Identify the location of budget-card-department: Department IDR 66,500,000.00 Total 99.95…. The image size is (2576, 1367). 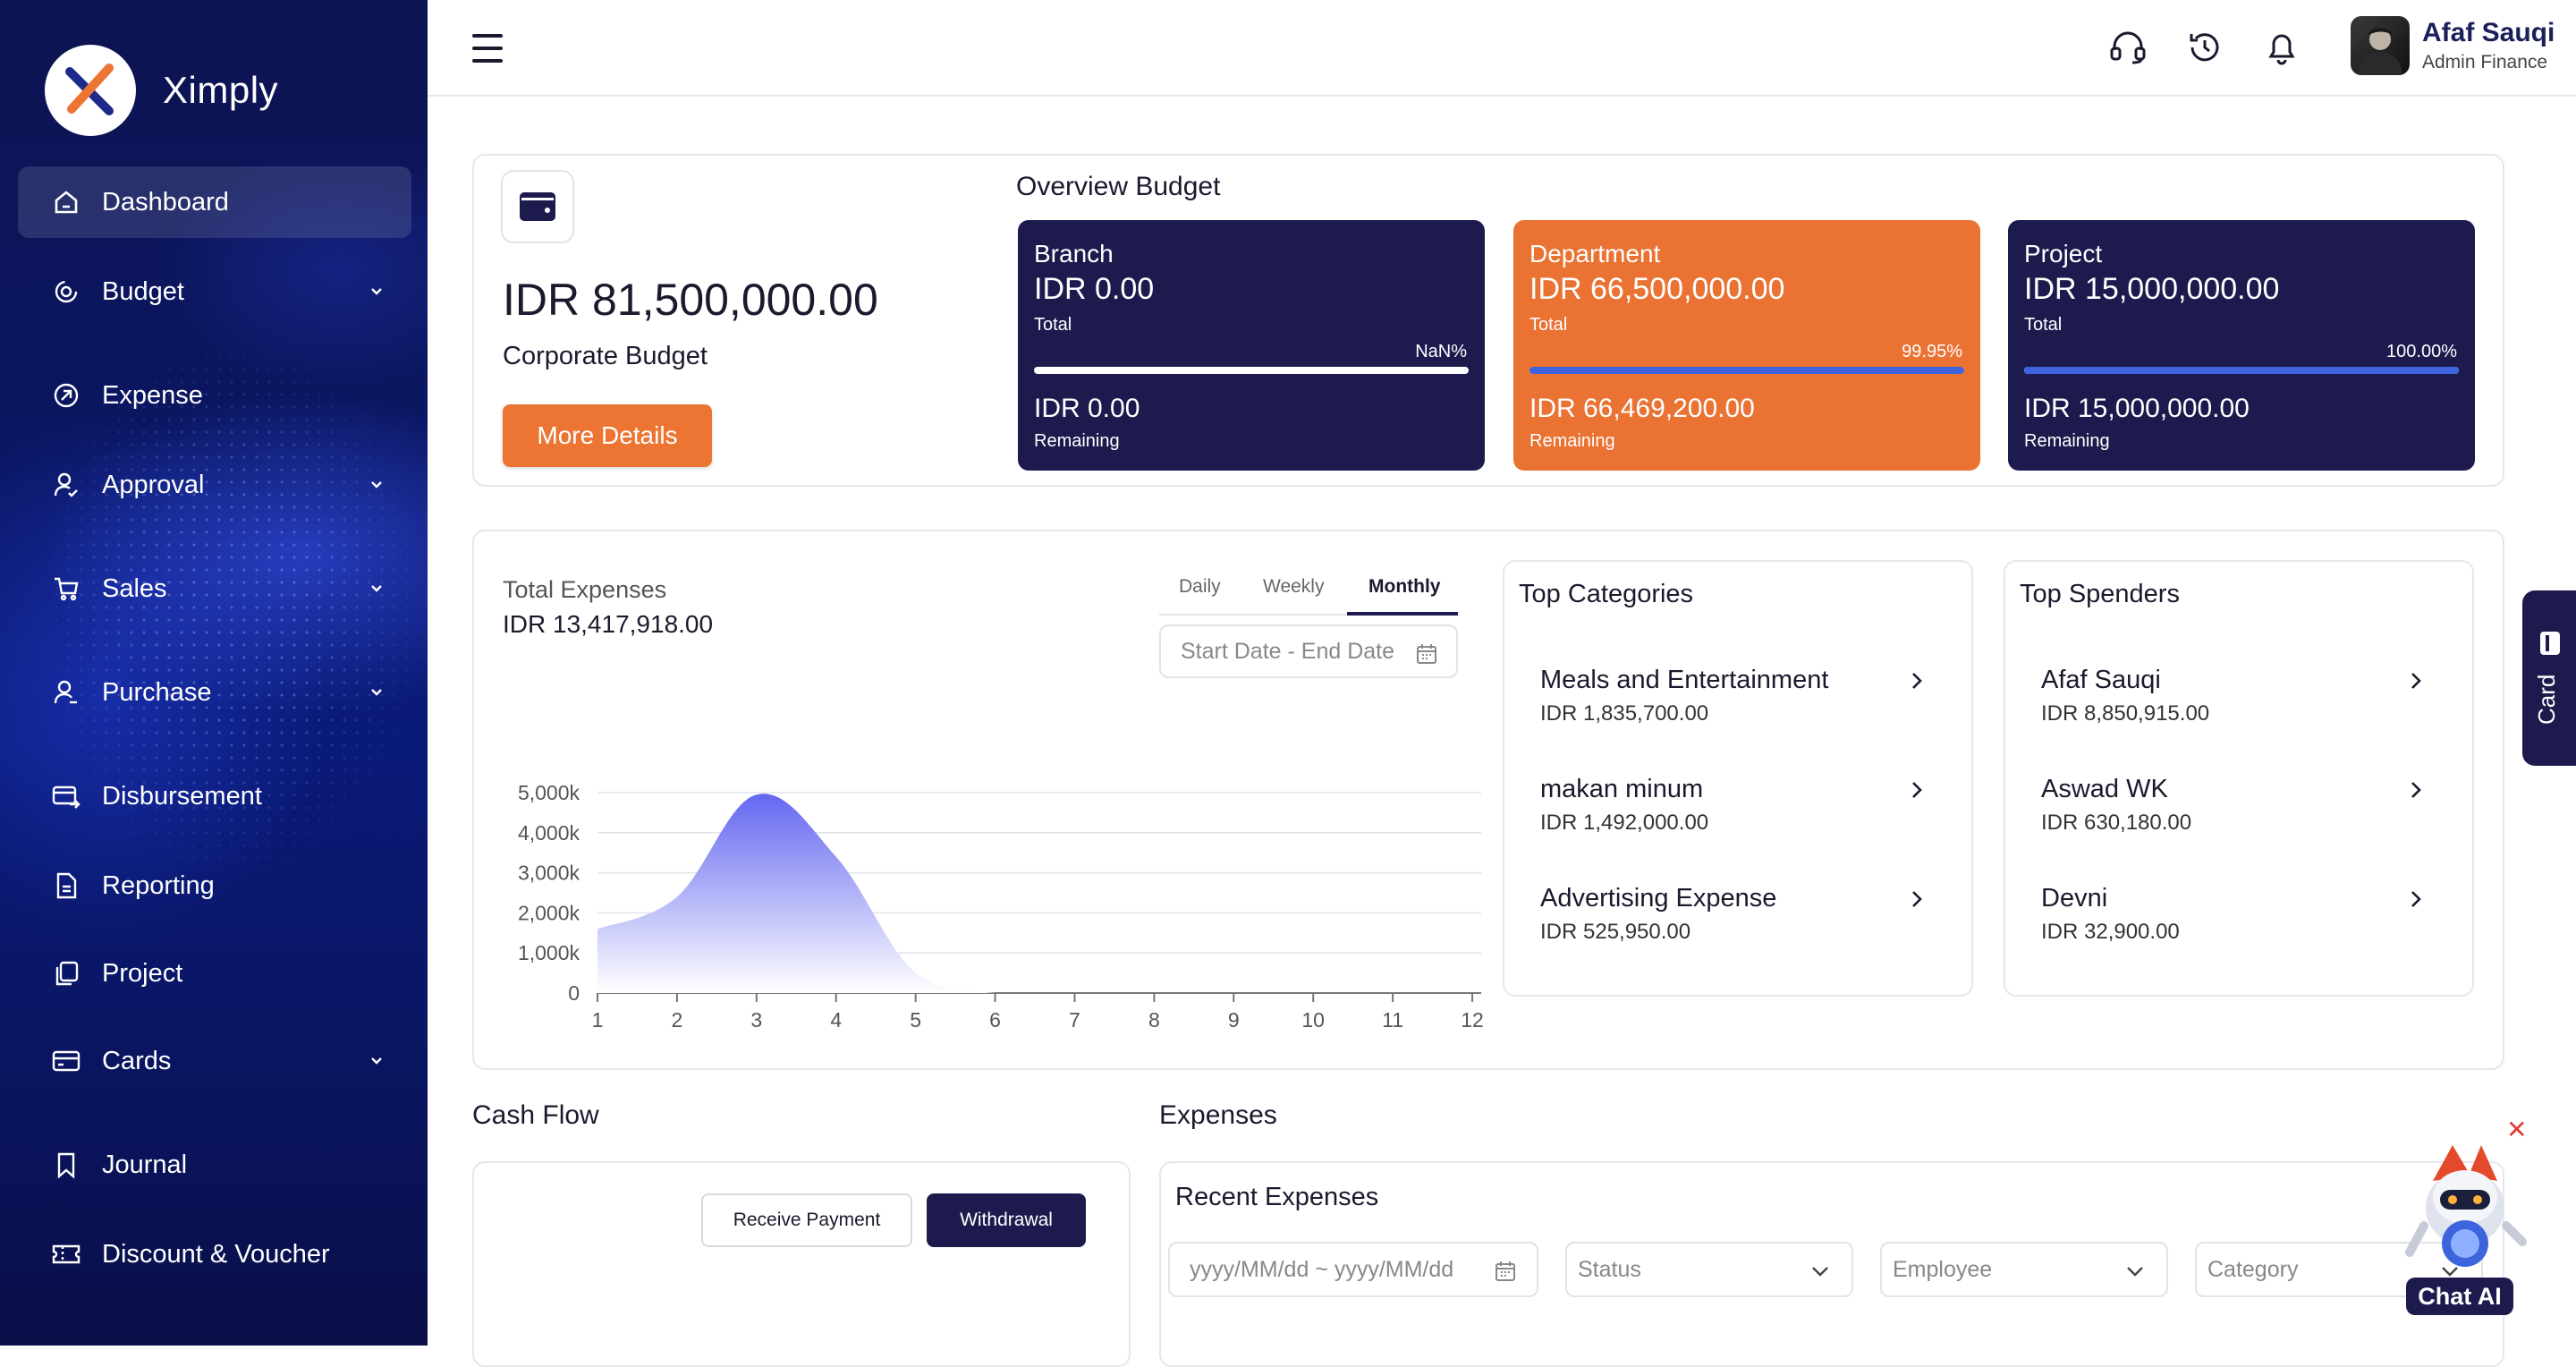
(1746, 345).